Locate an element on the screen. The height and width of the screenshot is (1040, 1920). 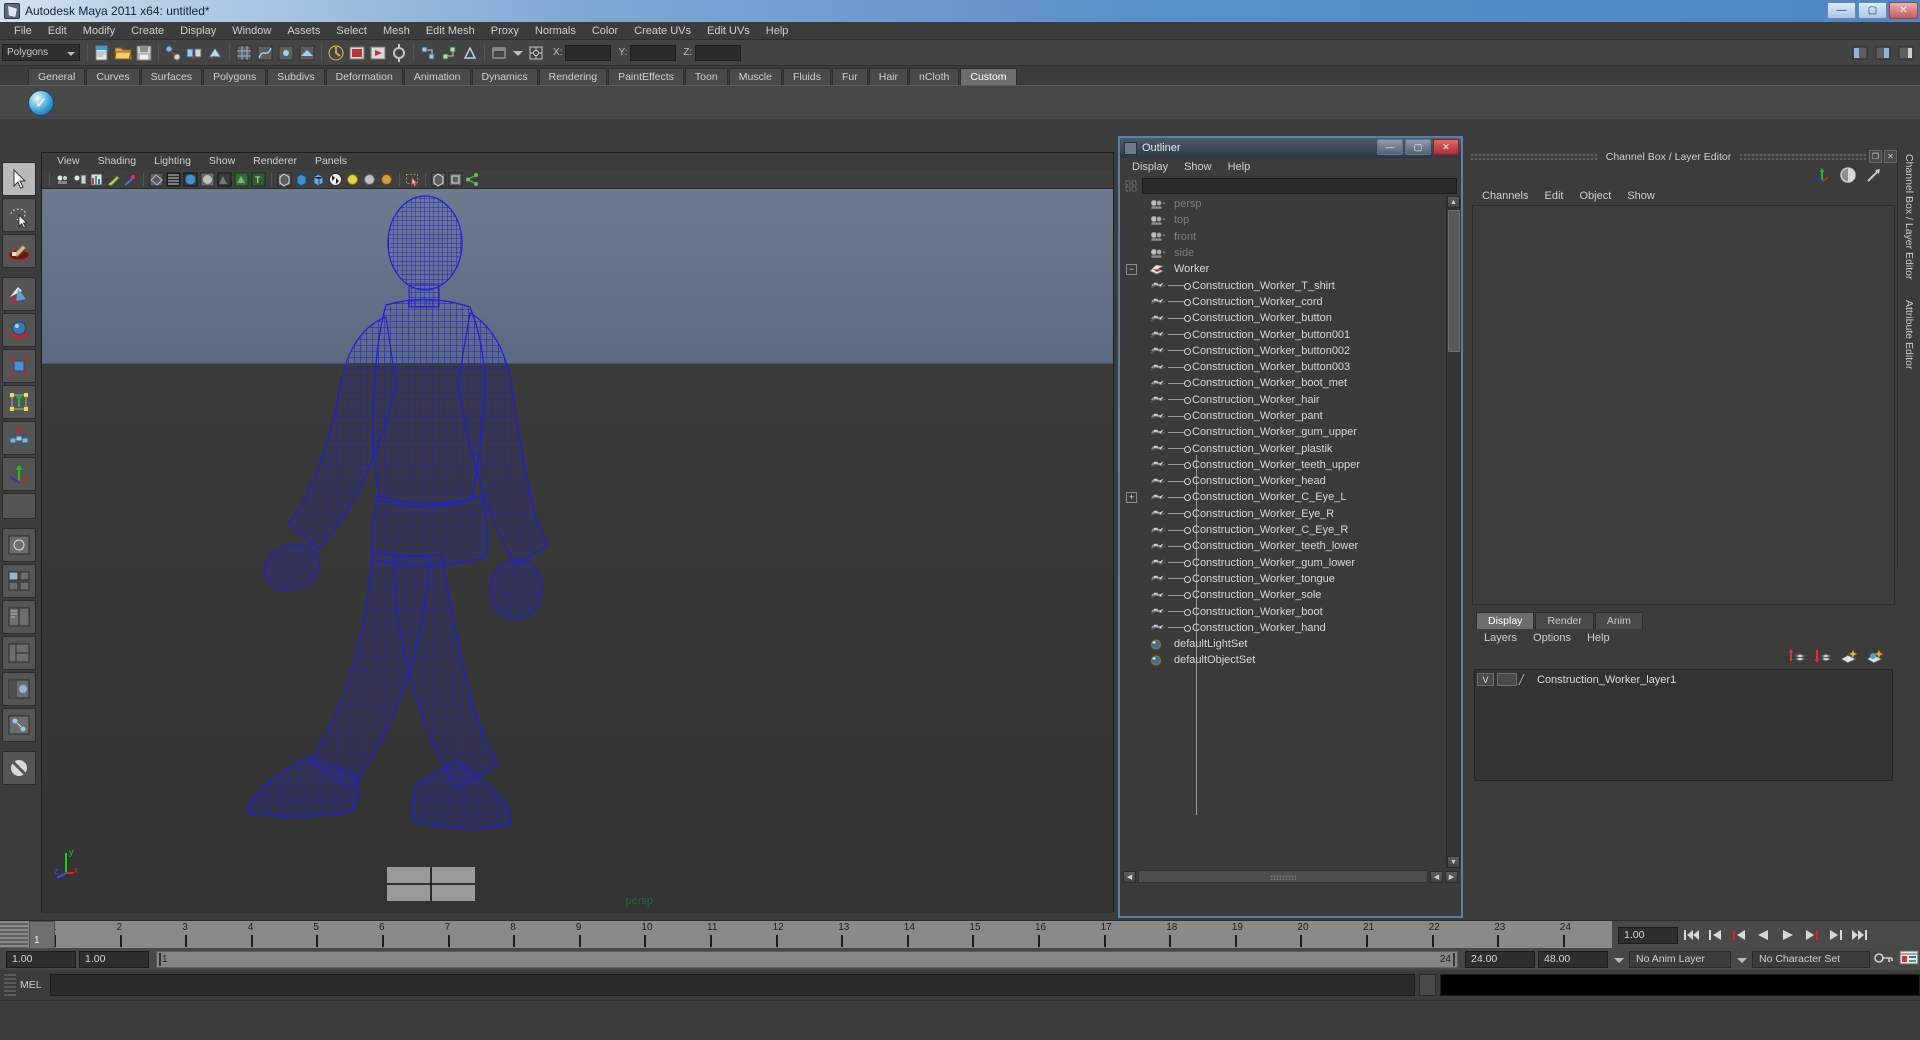
new-layer-icon is located at coordinates (1849, 657).